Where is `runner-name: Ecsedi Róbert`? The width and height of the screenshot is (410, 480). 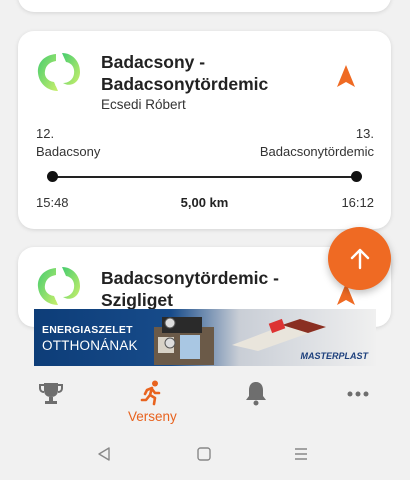
runner-name: Ecsedi Róbert is located at coordinates (143, 104).